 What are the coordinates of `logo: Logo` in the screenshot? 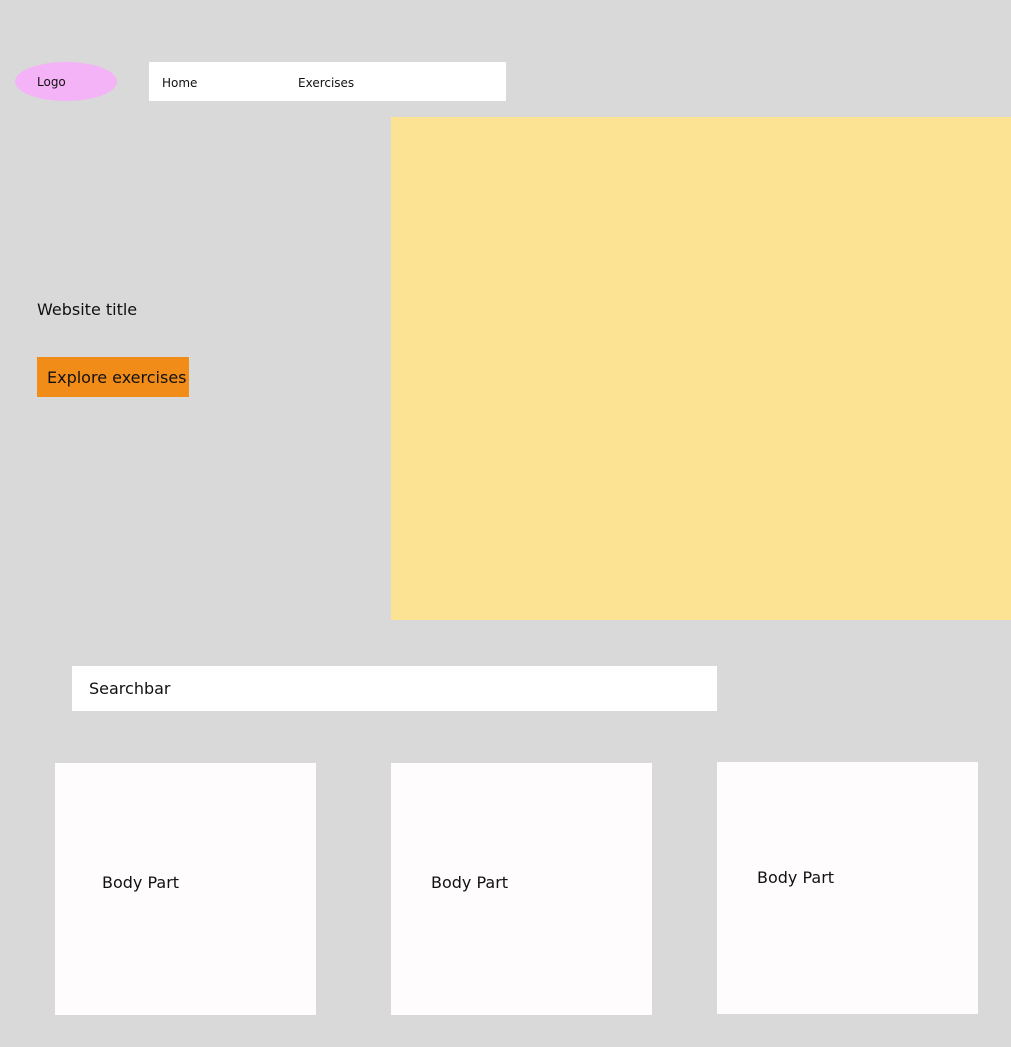 It's located at (66, 81).